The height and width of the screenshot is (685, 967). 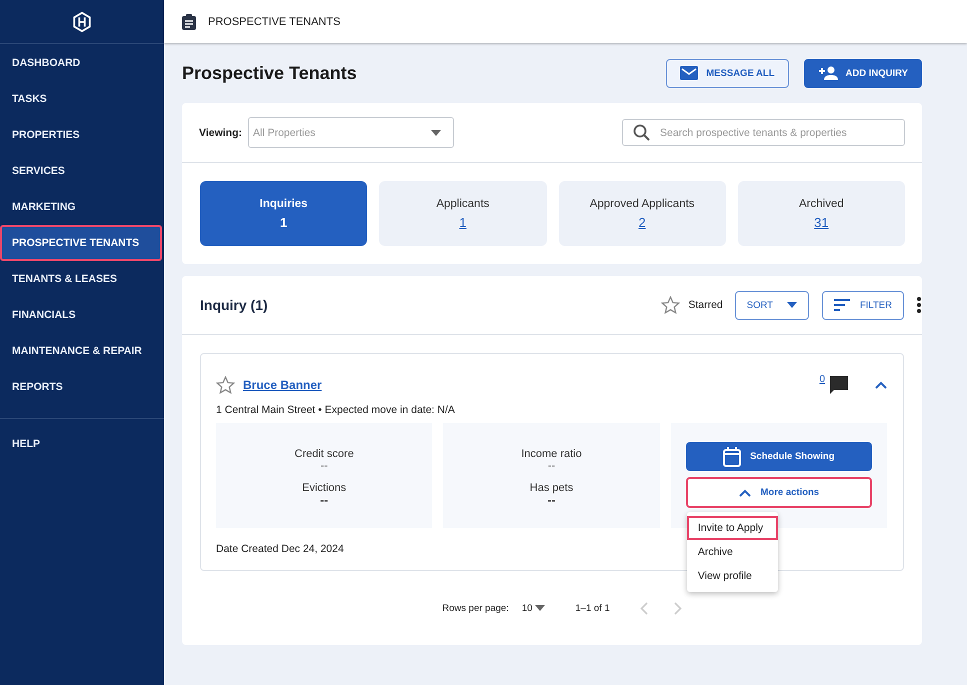 What do you see at coordinates (863, 305) in the screenshot?
I see `filter-button: FILTER` at bounding box center [863, 305].